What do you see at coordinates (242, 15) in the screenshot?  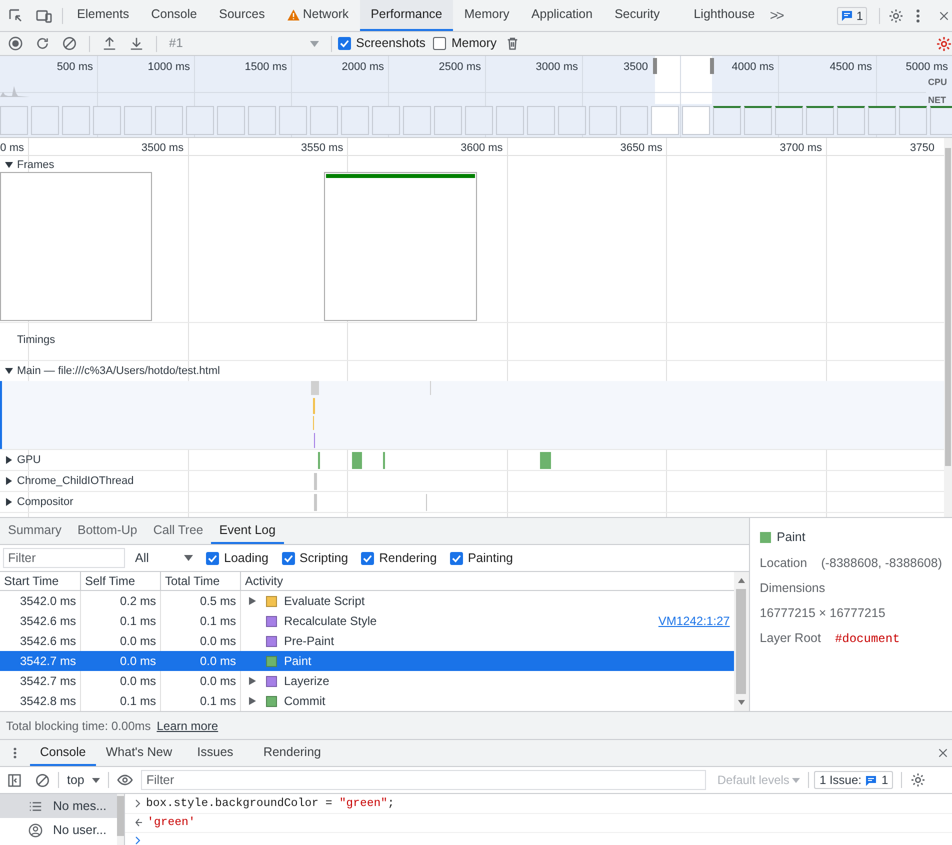 I see `panel-tab: Sources` at bounding box center [242, 15].